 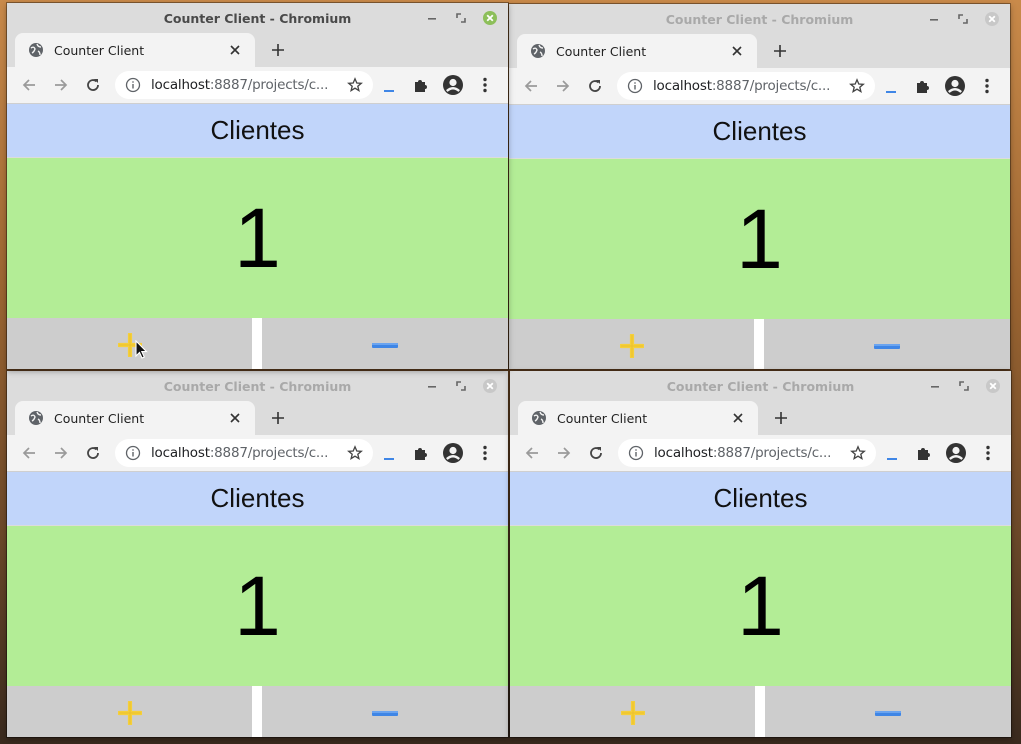 I want to click on window-title: Counter Client - Chromium, so click(x=257, y=386).